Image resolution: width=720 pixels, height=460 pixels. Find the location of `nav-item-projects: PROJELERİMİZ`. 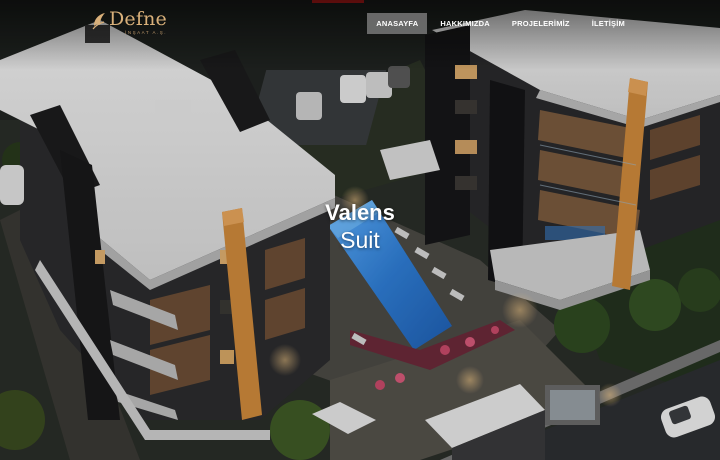

nav-item-projects: PROJELERİMİZ is located at coordinates (541, 23).